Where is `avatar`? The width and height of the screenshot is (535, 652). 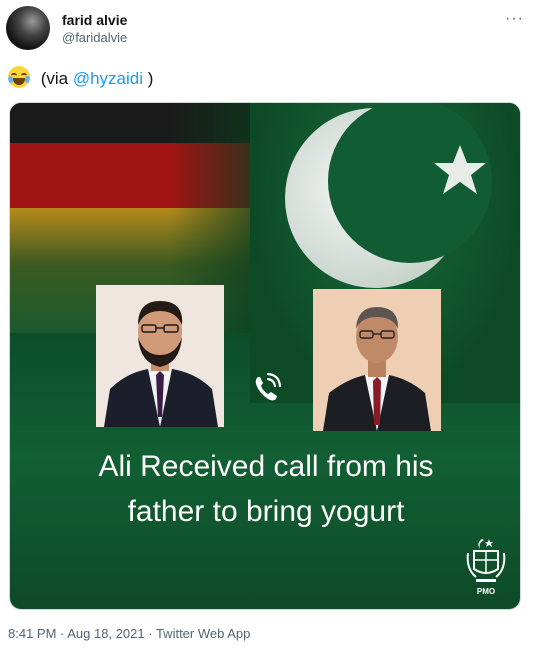
avatar is located at coordinates (28, 28).